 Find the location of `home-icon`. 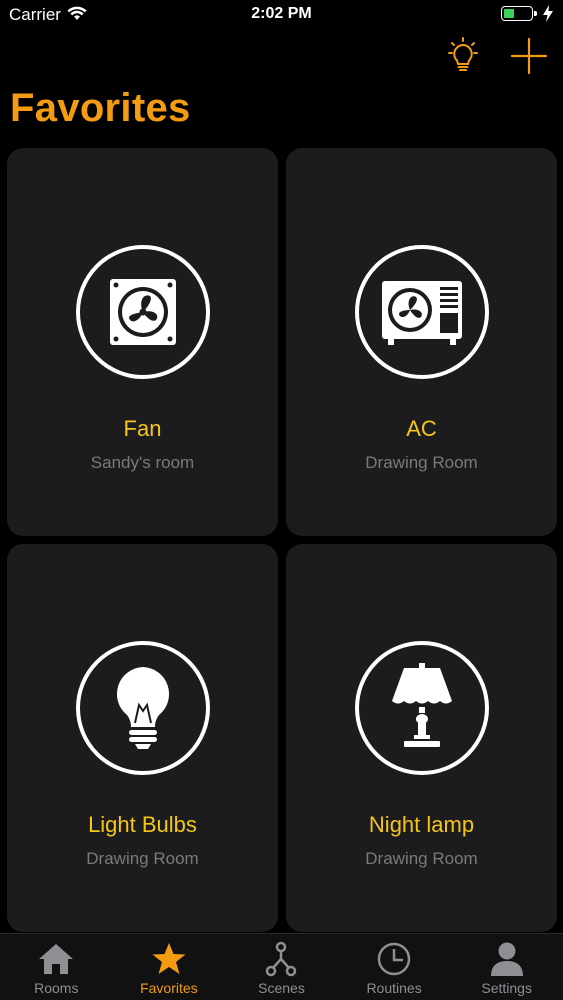

home-icon is located at coordinates (56, 959).